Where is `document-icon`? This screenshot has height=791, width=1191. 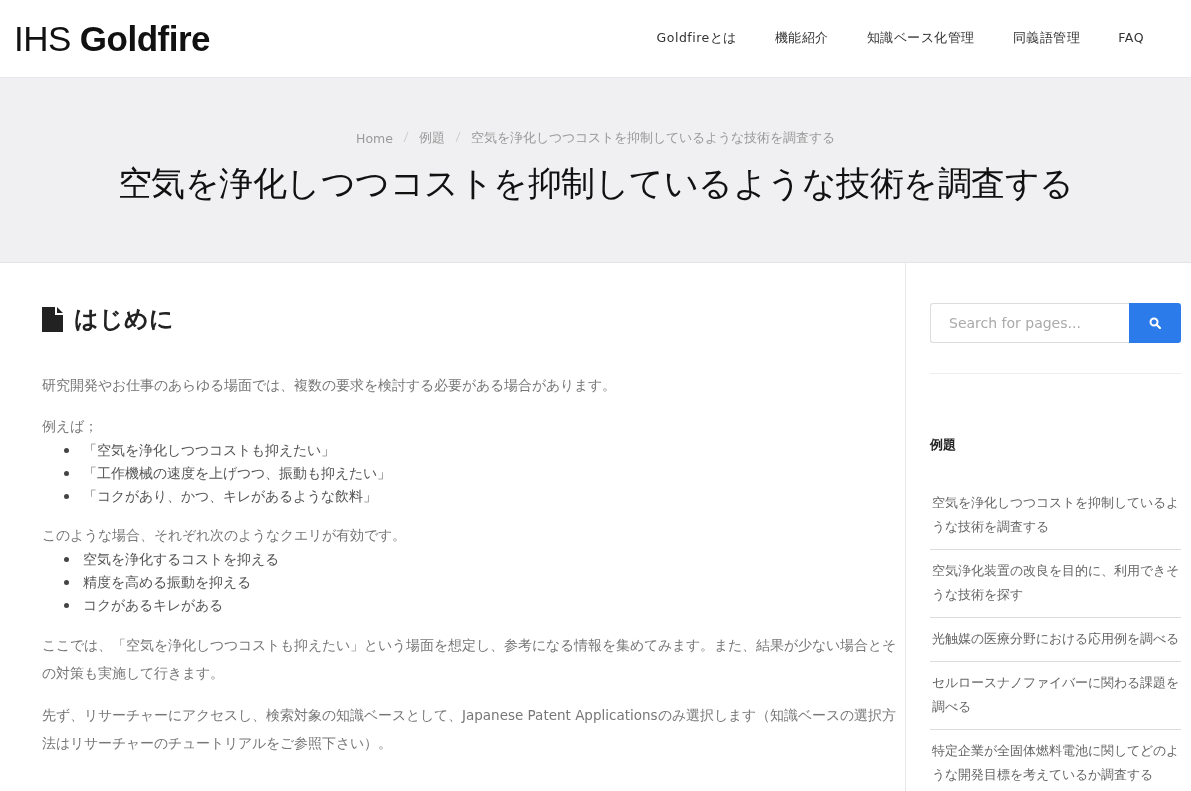 document-icon is located at coordinates (52, 319).